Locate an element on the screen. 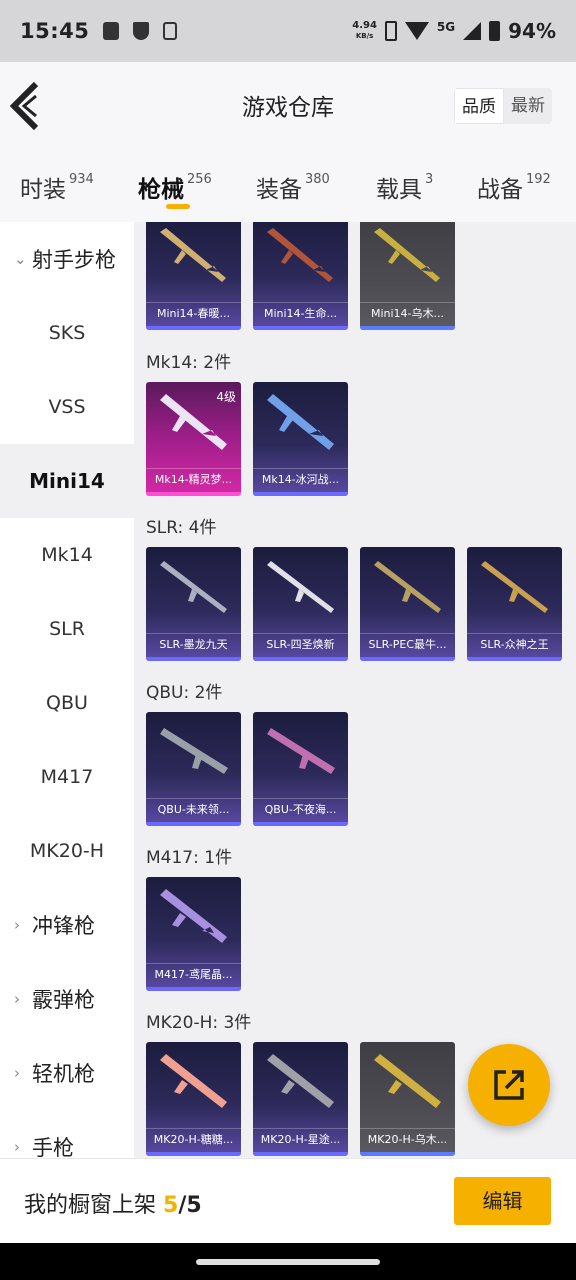 The height and width of the screenshot is (1280, 576). sort-toggle: 品质 最新 is located at coordinates (503, 106).